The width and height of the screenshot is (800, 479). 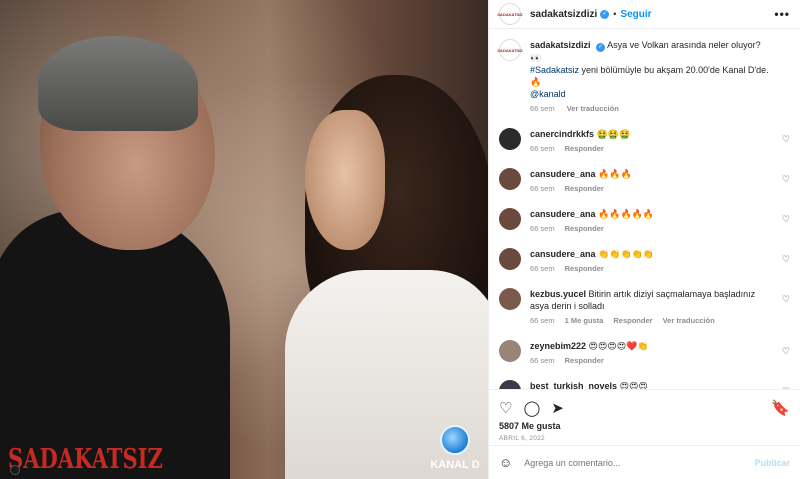 I want to click on avatar-text: SADAKATSIZ, so click(x=510, y=50).